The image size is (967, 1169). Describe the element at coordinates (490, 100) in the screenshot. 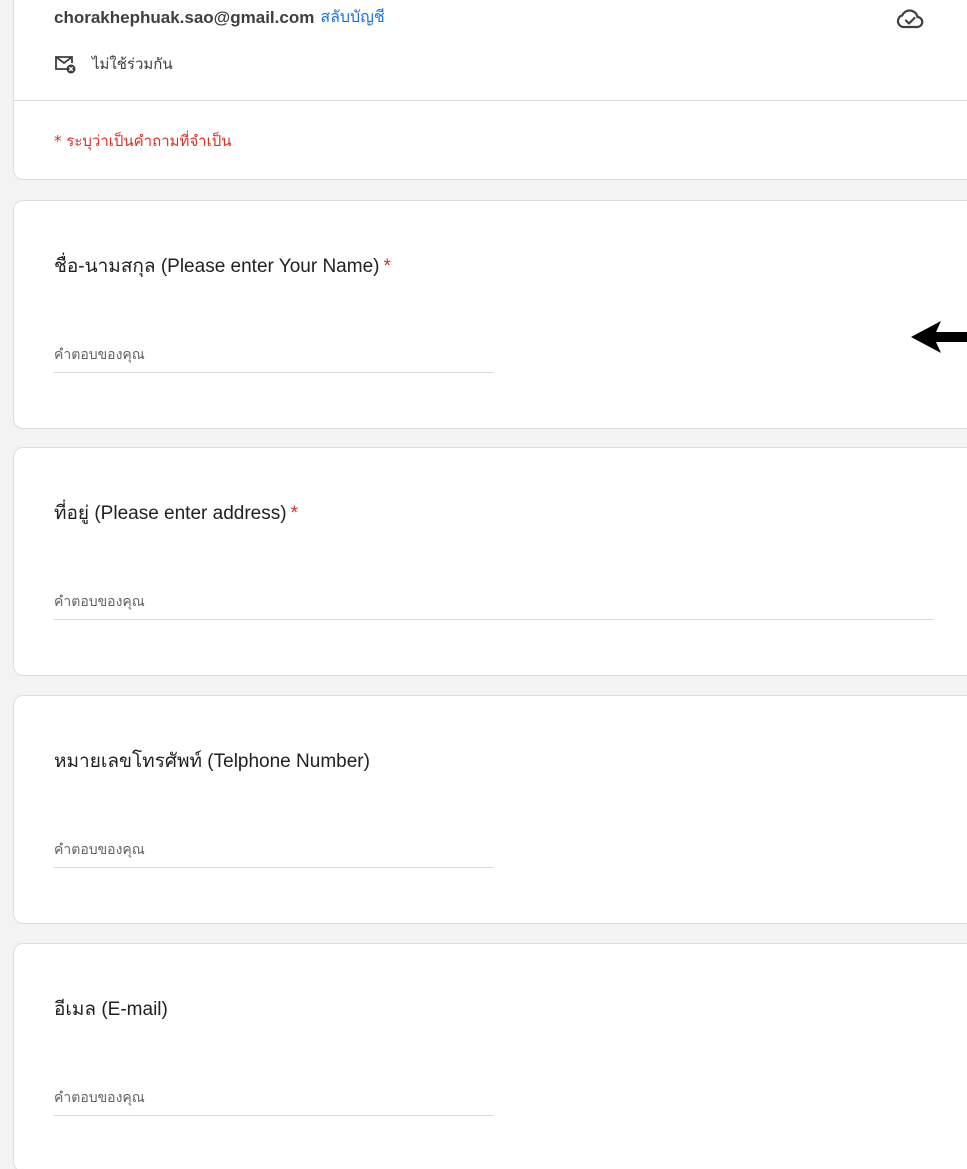

I see `header-divider` at that location.